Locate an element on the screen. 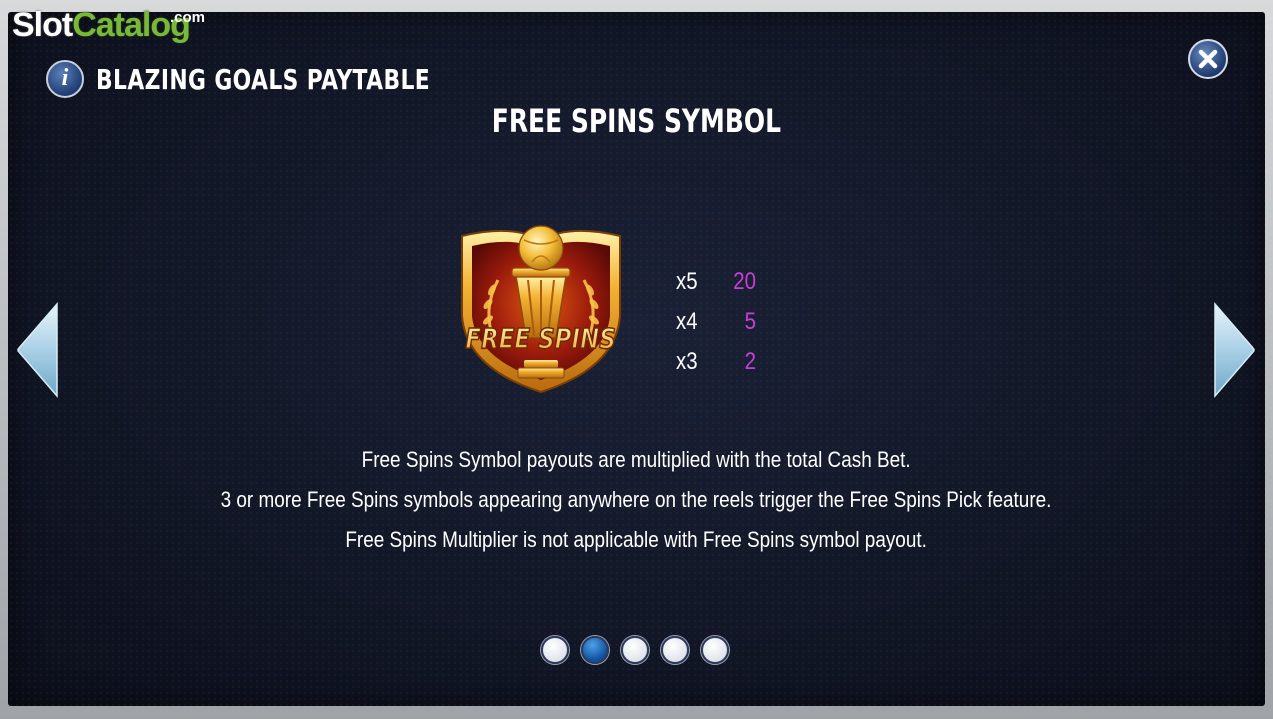 The width and height of the screenshot is (1273, 719). next-page-button is located at coordinates (1234, 350).